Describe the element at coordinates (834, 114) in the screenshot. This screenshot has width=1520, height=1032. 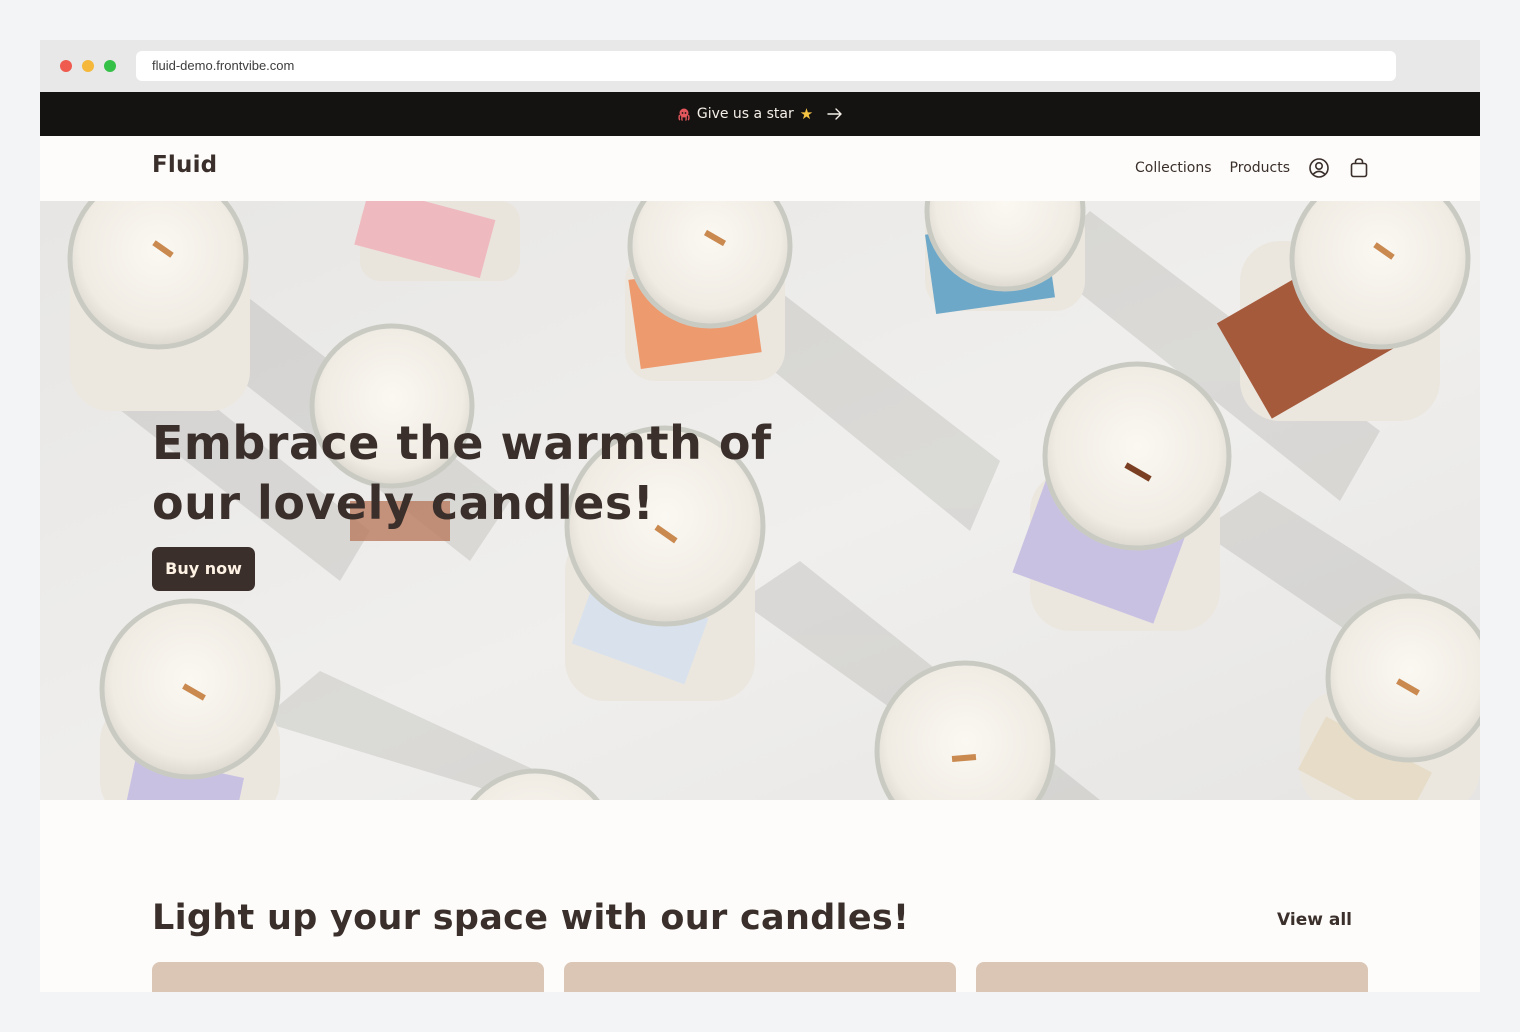
I see `arrow-right-icon` at that location.